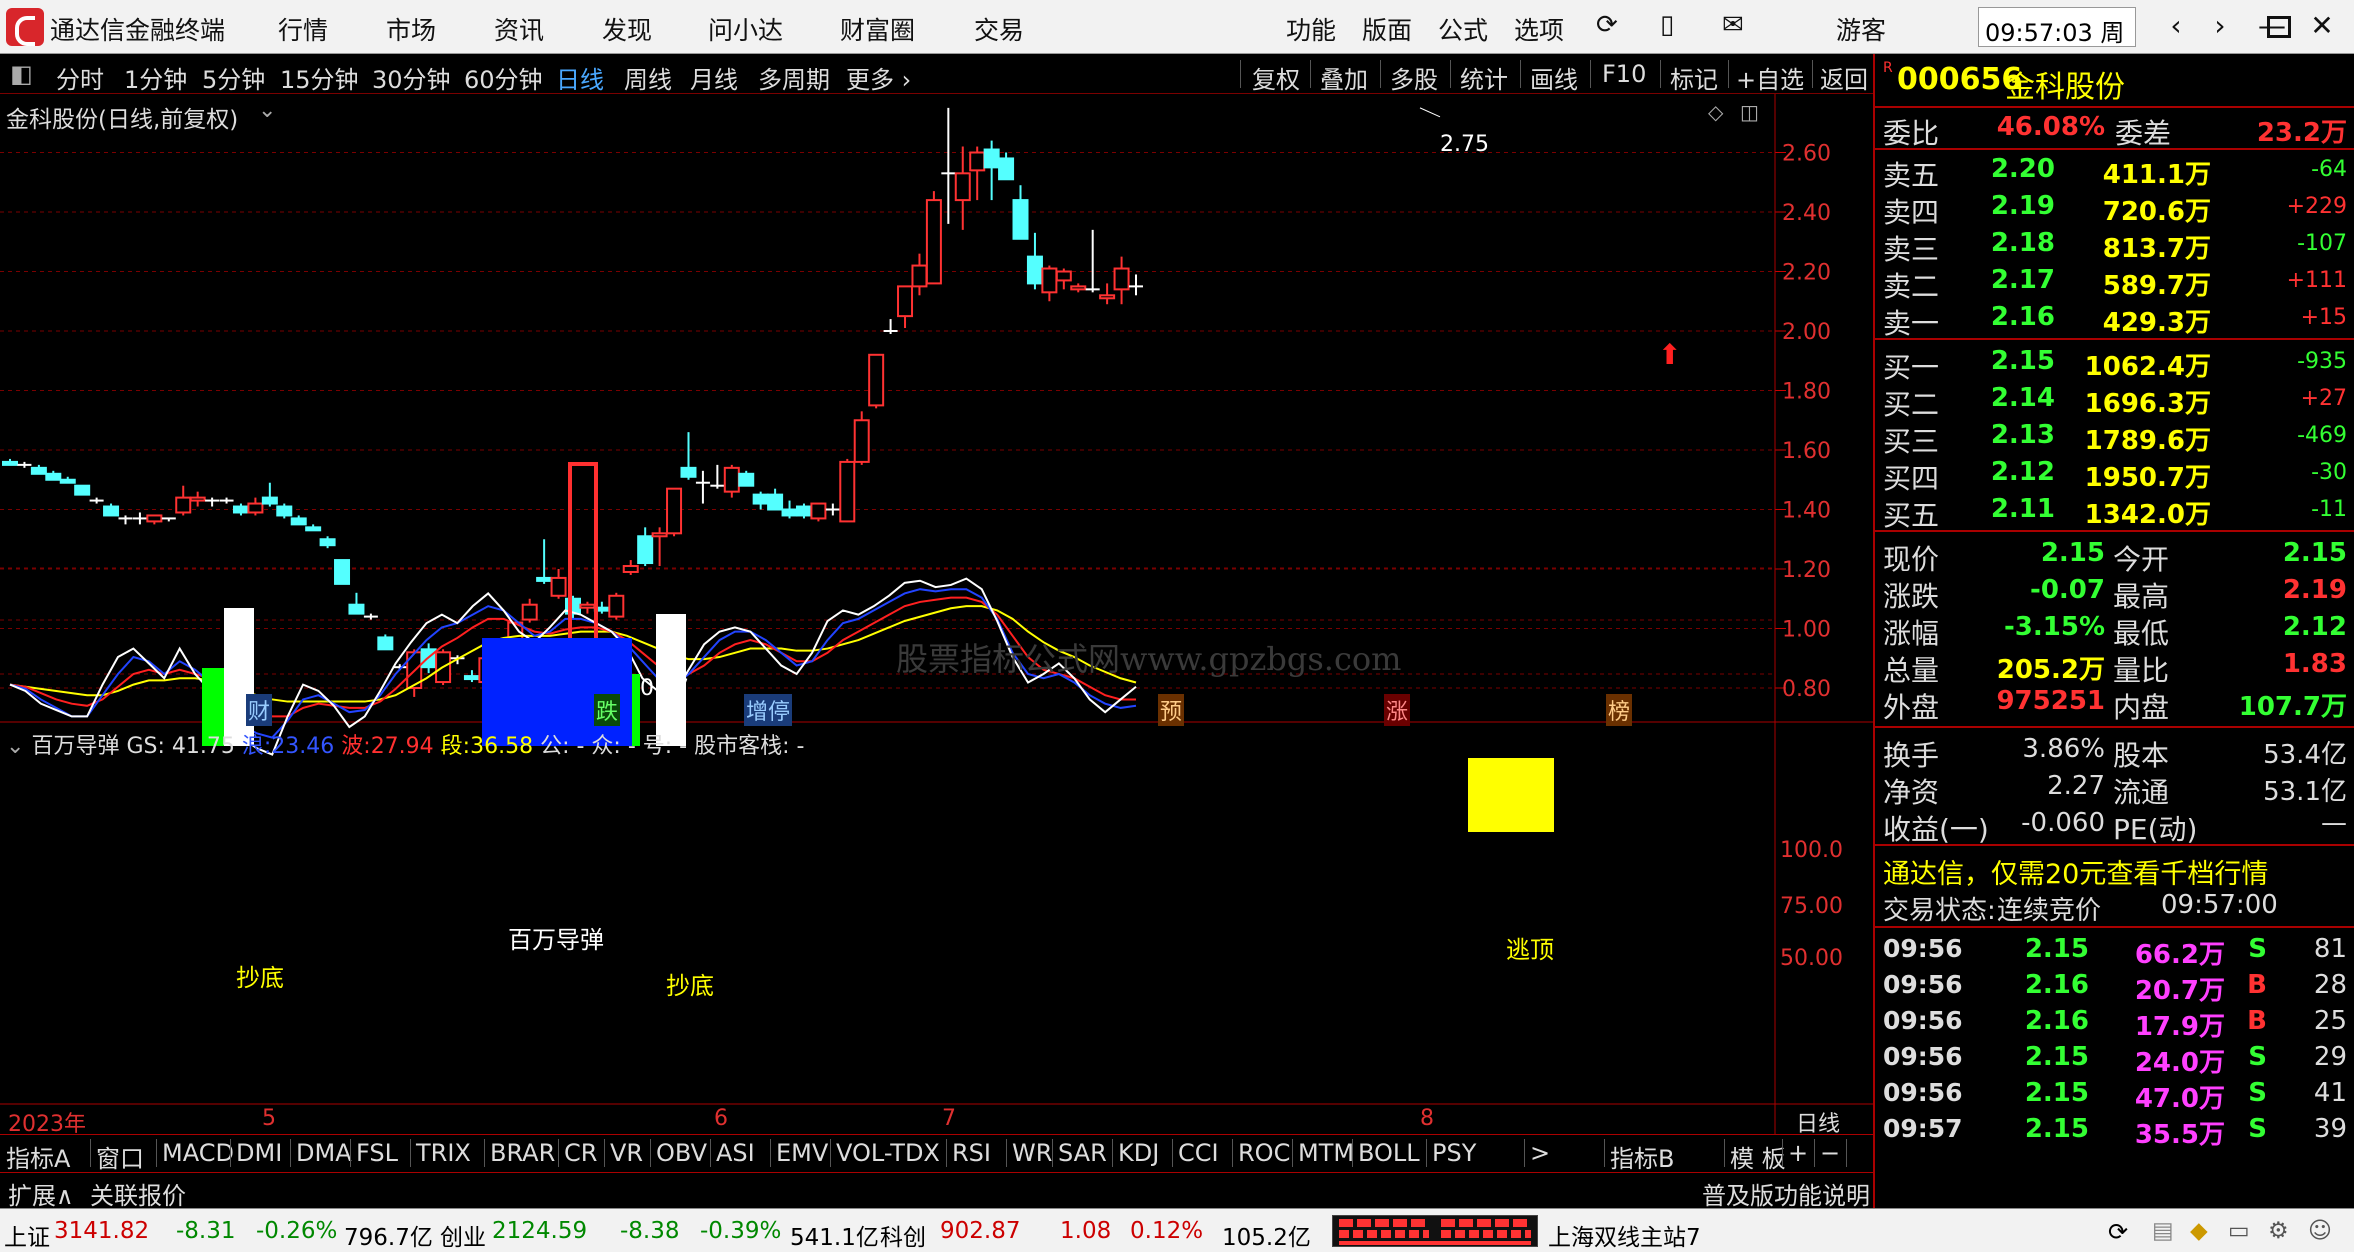 The width and height of the screenshot is (2354, 1252). What do you see at coordinates (75, 746) in the screenshot?
I see `indicator-name: 百万导弹` at bounding box center [75, 746].